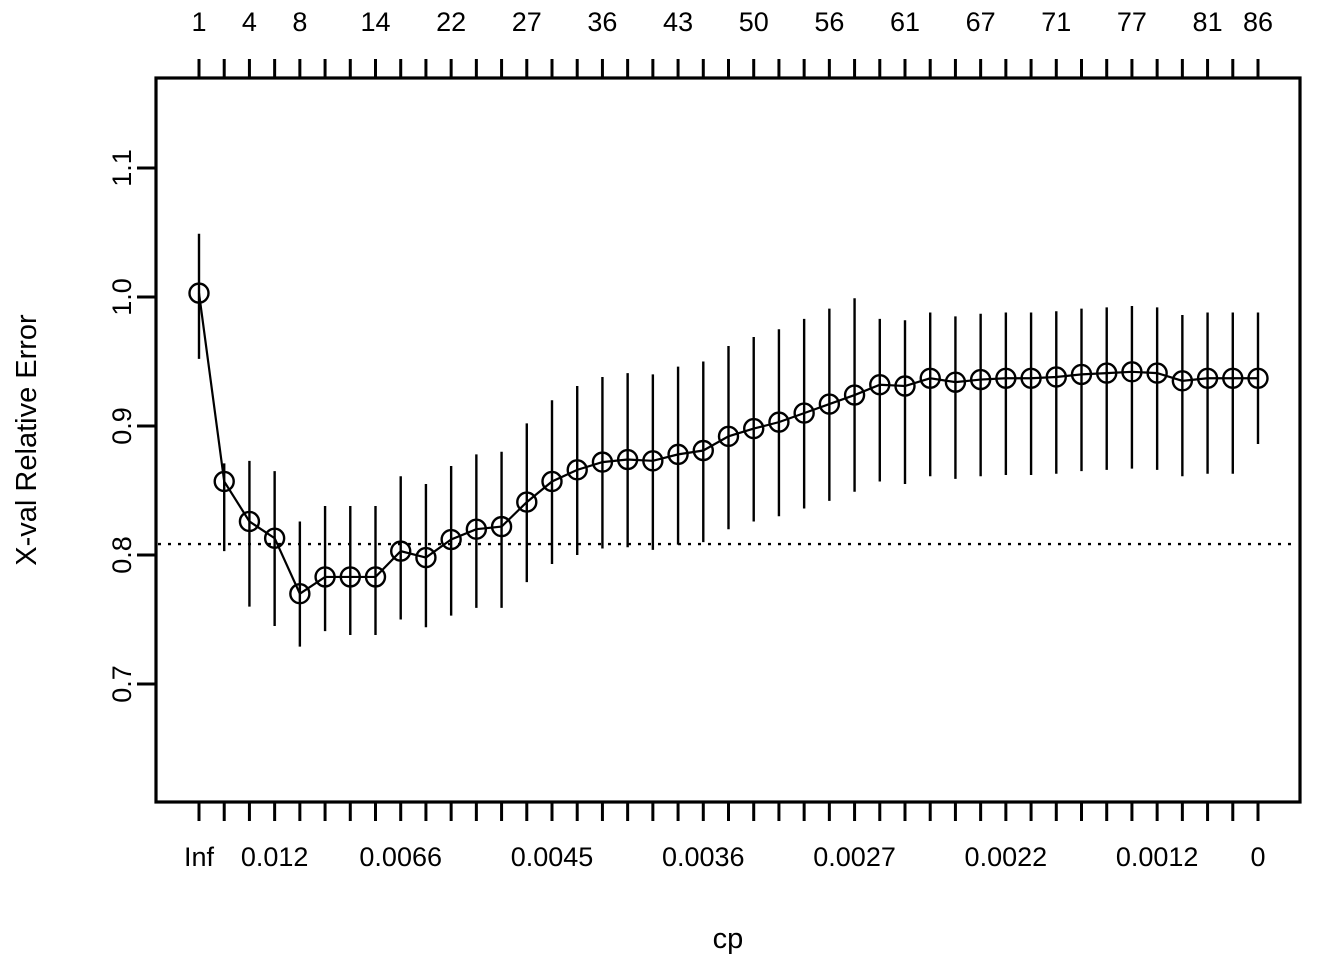 The image size is (1344, 960). Describe the element at coordinates (1208, 22) in the screenshot. I see `top-axis-tick-label: 81` at that location.